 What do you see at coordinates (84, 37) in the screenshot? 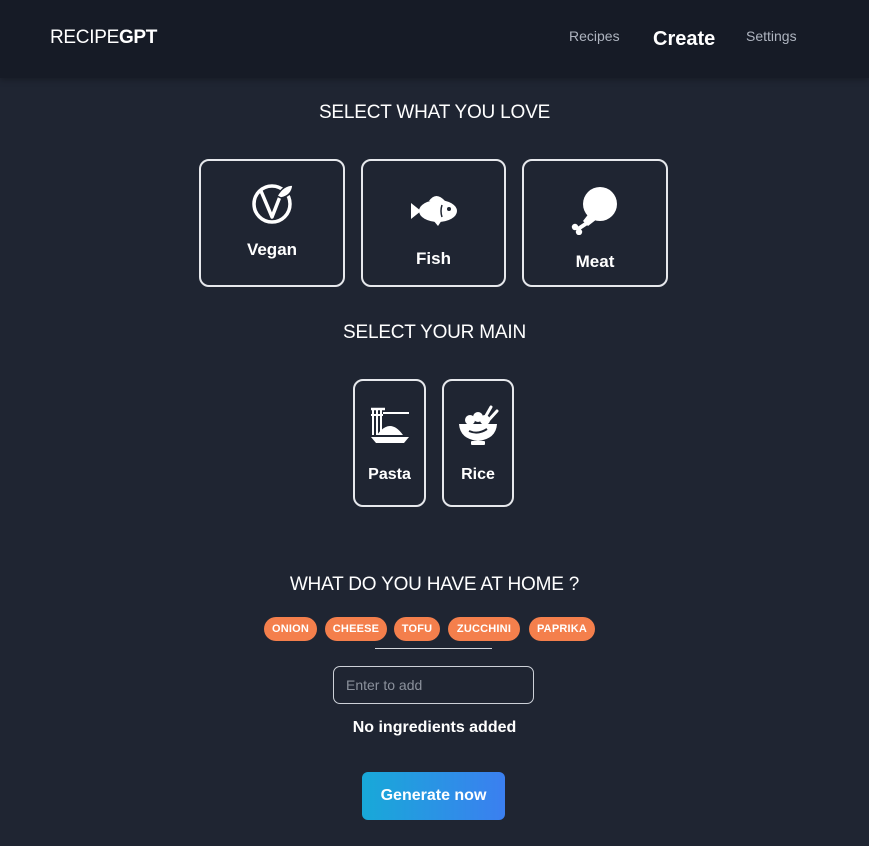
I see `logo-text-light: RECIPE` at bounding box center [84, 37].